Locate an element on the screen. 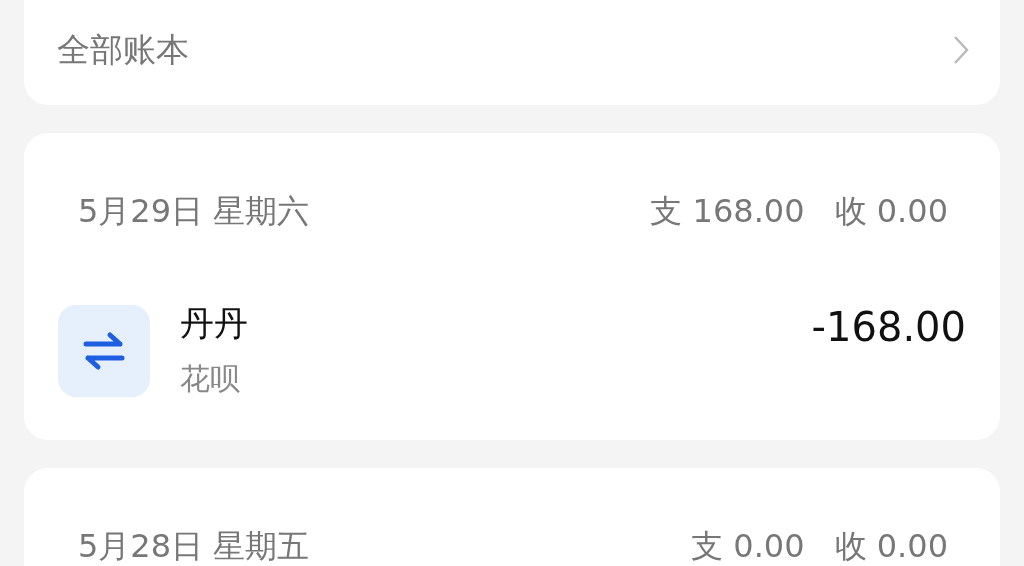  day-expense: 支 168.00 is located at coordinates (727, 211).